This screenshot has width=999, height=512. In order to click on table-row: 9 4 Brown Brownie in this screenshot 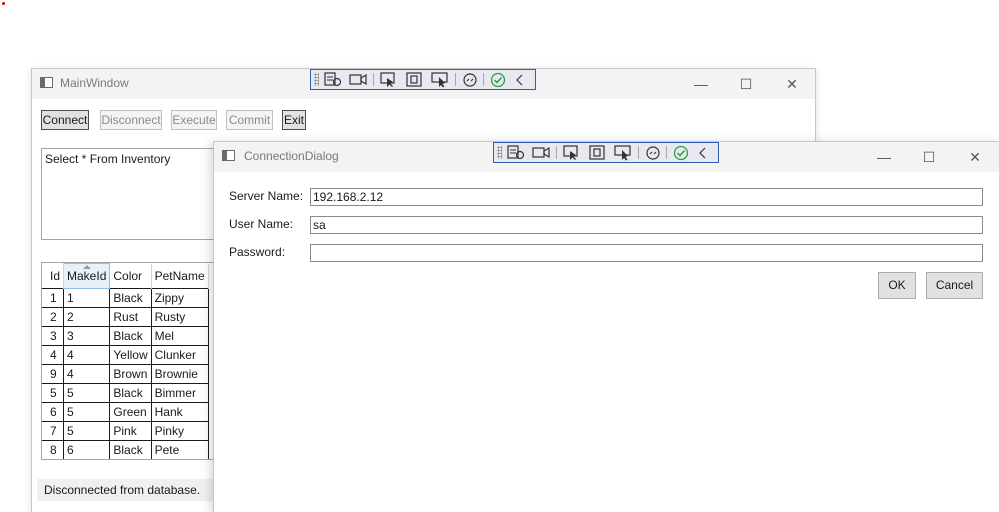, I will do `click(125, 374)`.